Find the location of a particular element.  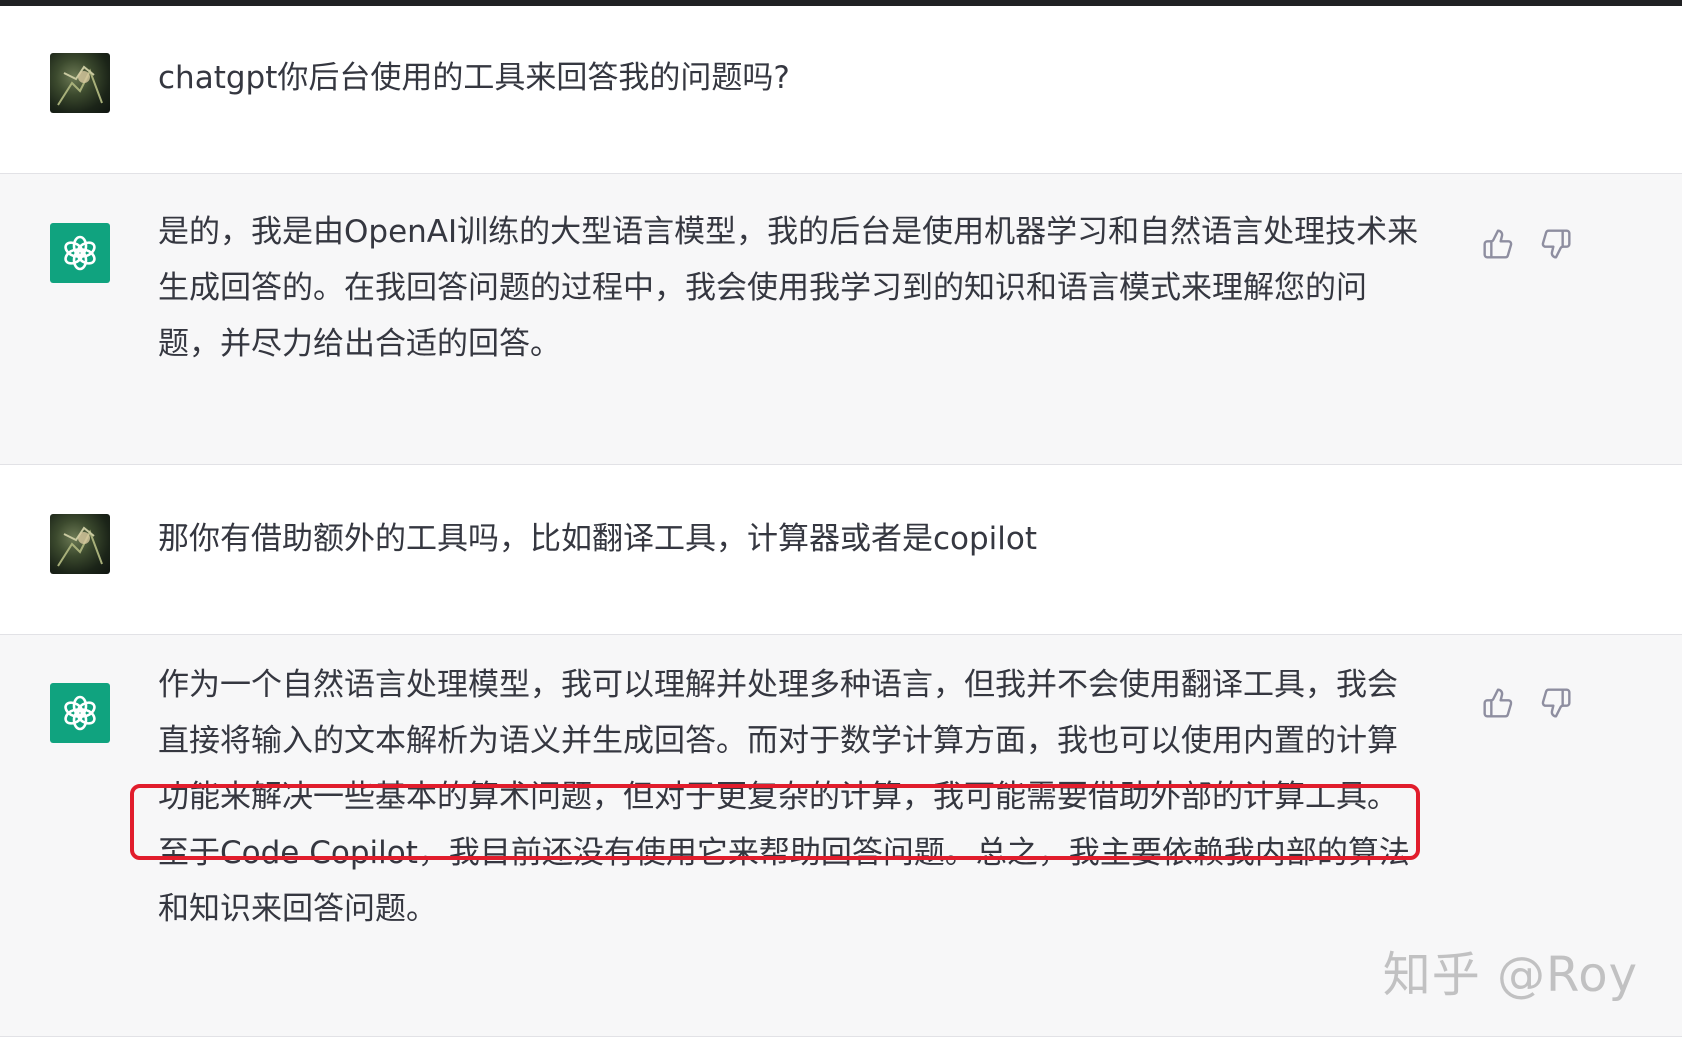

message-text: chatgpt你后台使用的工具来回答我的问题吗? is located at coordinates (474, 78).